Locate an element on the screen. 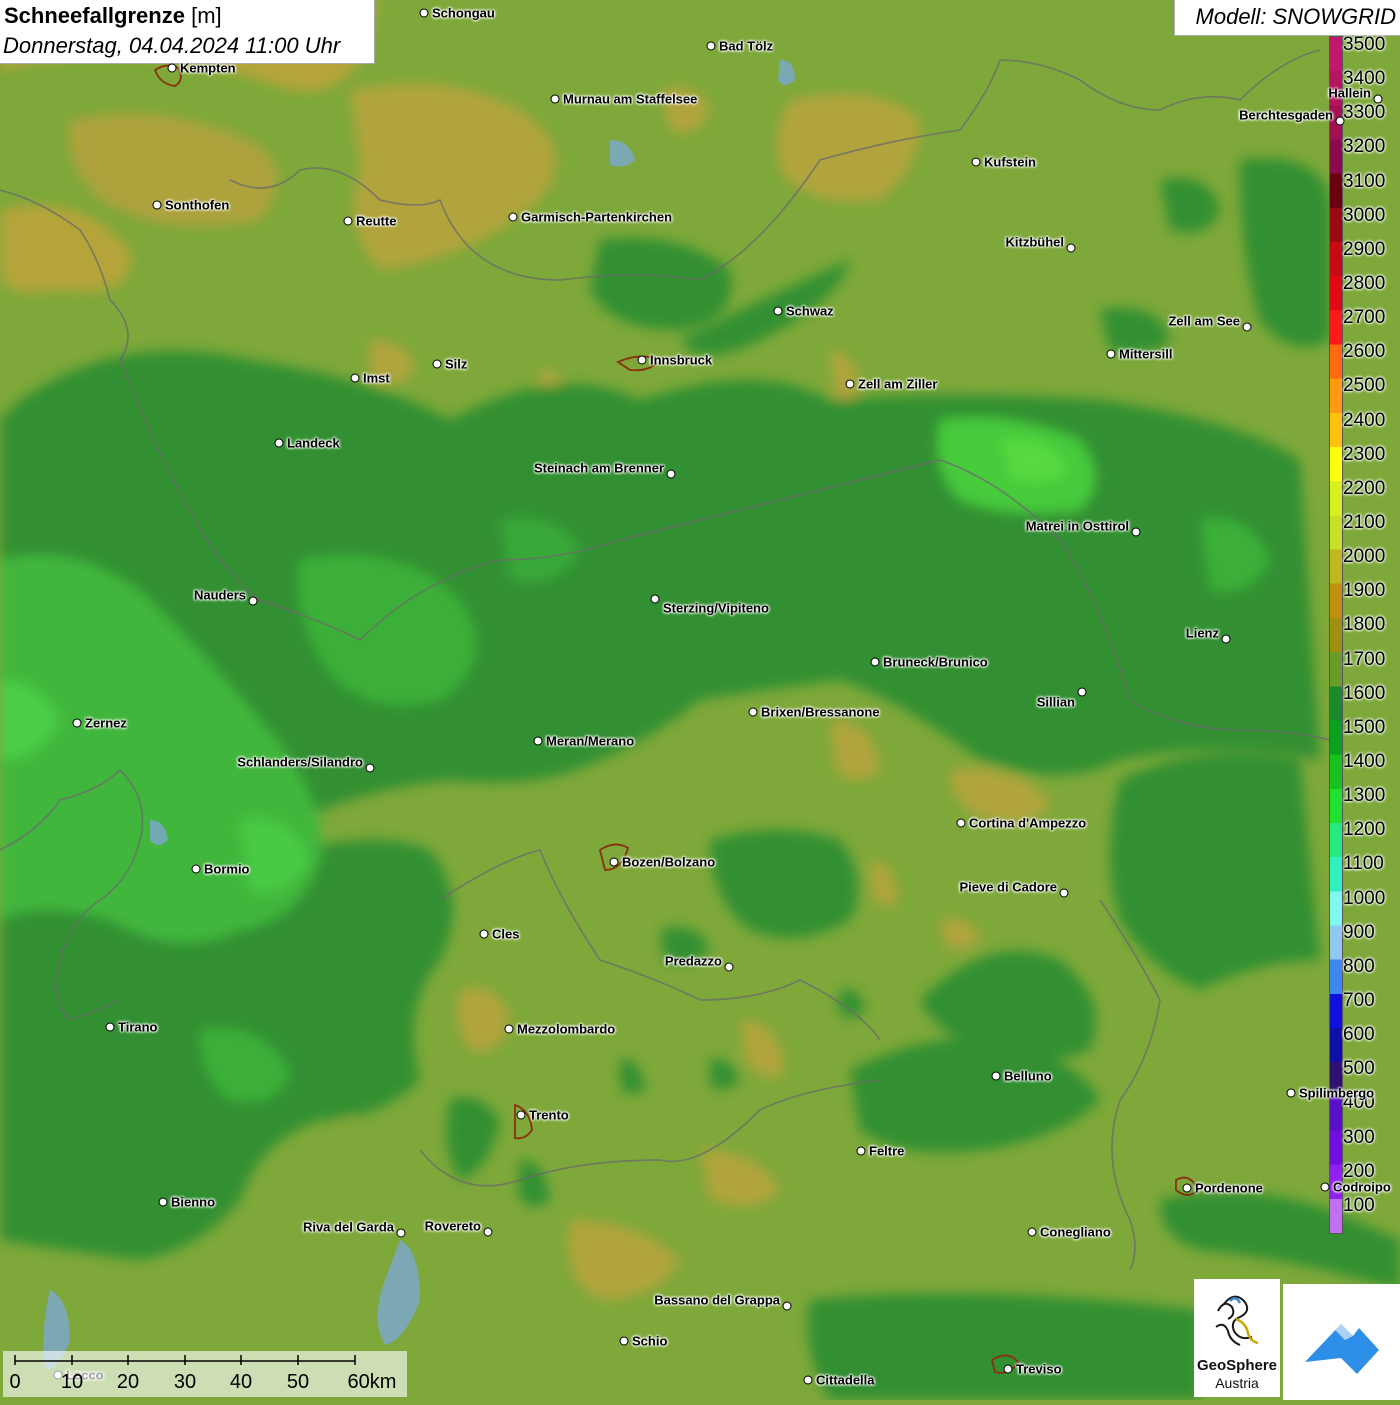 This screenshot has width=1400, height=1405. legend-label: 1600 is located at coordinates (1364, 693).